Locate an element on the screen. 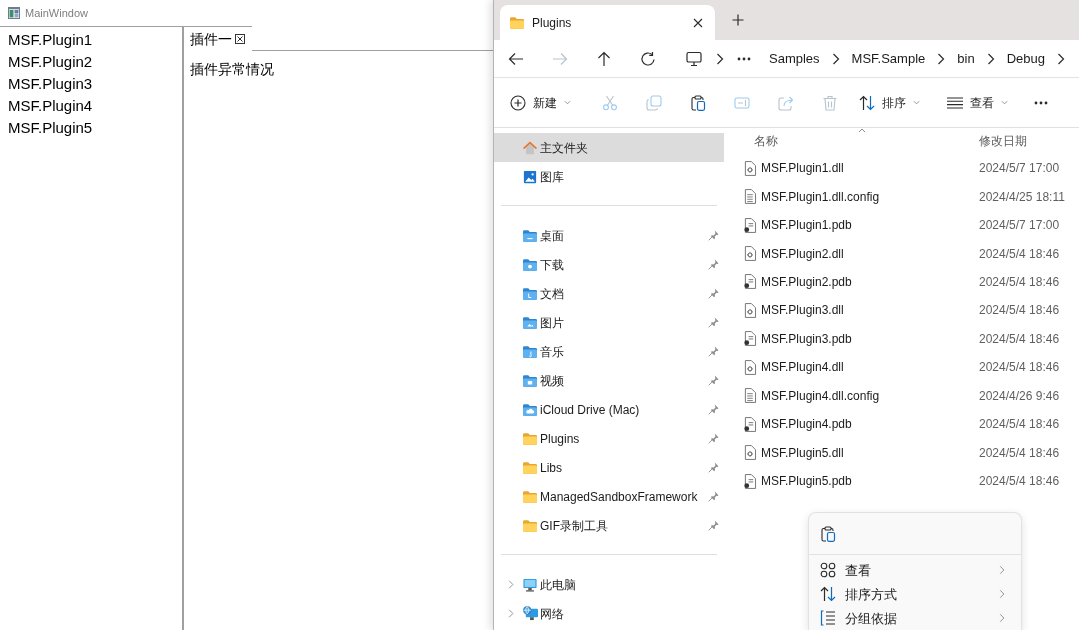 The height and width of the screenshot is (630, 1079). file-name: MSF.Plugin4.pdb is located at coordinates (806, 424).